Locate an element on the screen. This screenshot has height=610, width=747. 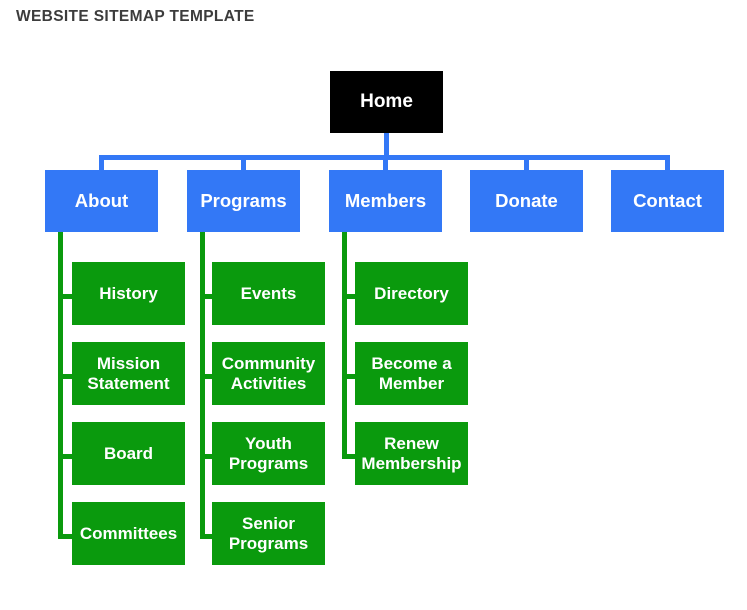
connector-spine-about is located at coordinates (60, 385).